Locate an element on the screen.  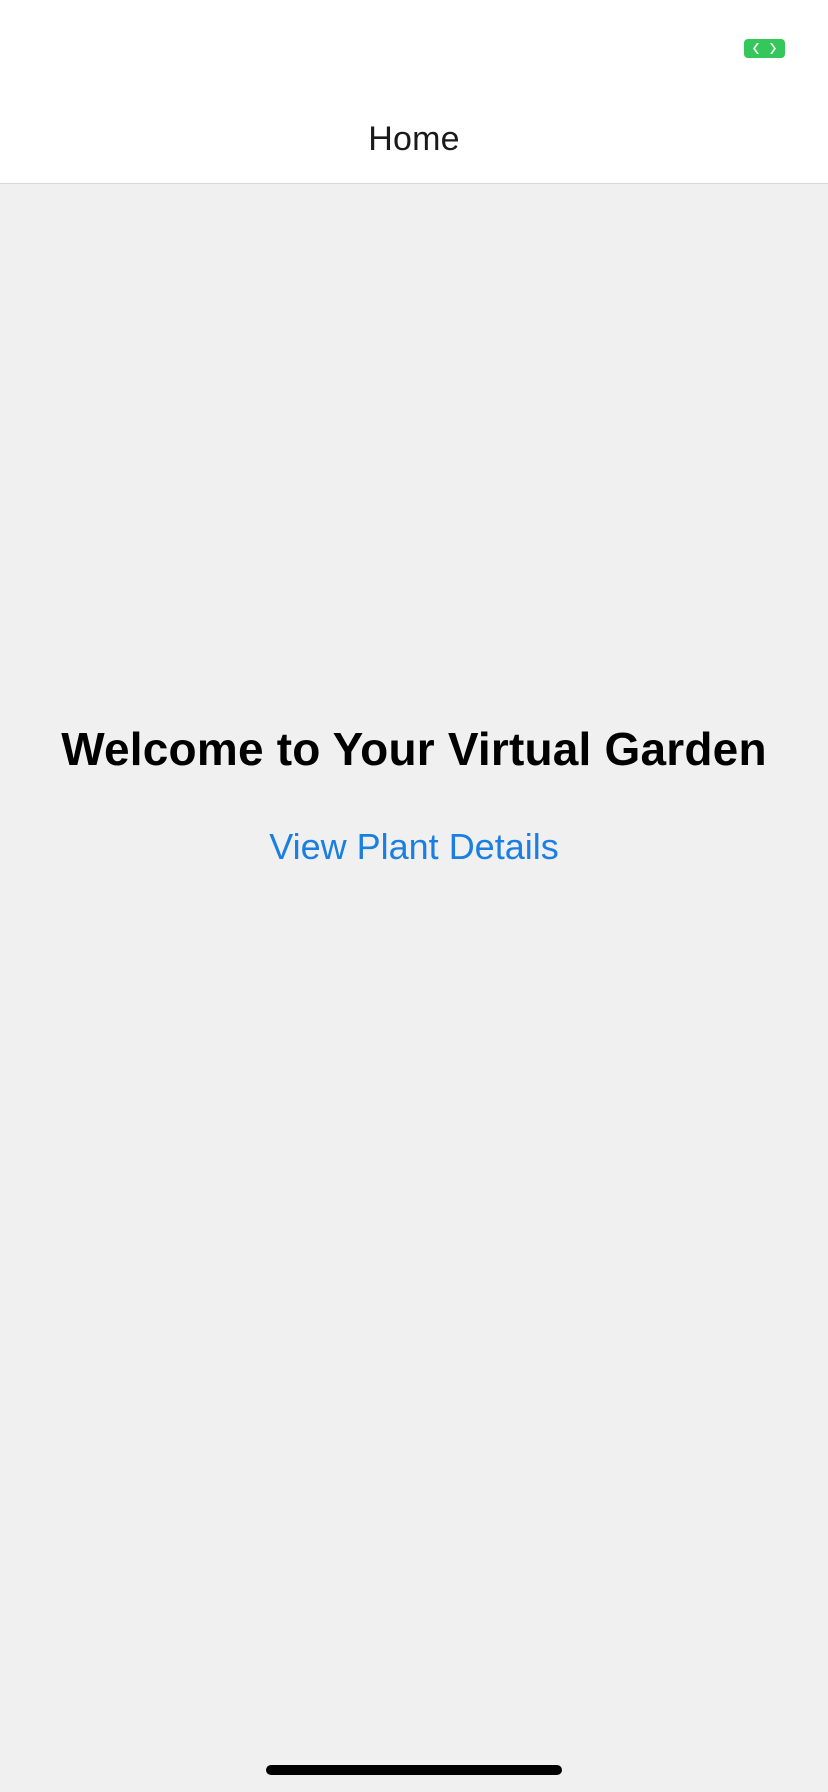
page-title: Home is located at coordinates (414, 139).